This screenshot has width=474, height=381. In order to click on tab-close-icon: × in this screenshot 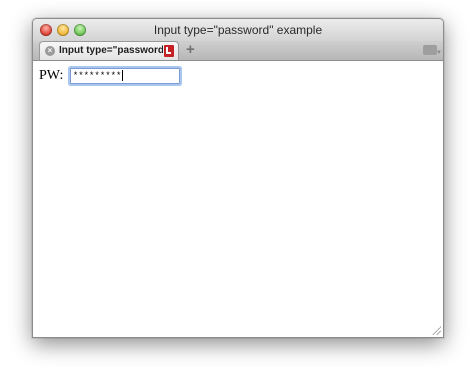, I will do `click(50, 51)`.